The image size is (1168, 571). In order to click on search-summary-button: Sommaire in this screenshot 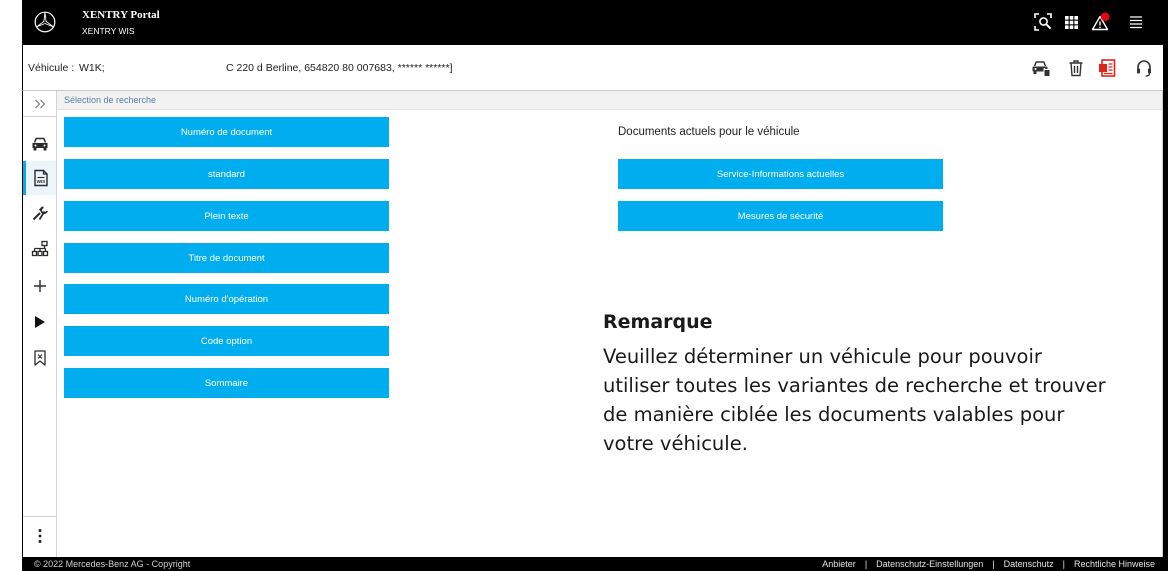, I will do `click(226, 383)`.